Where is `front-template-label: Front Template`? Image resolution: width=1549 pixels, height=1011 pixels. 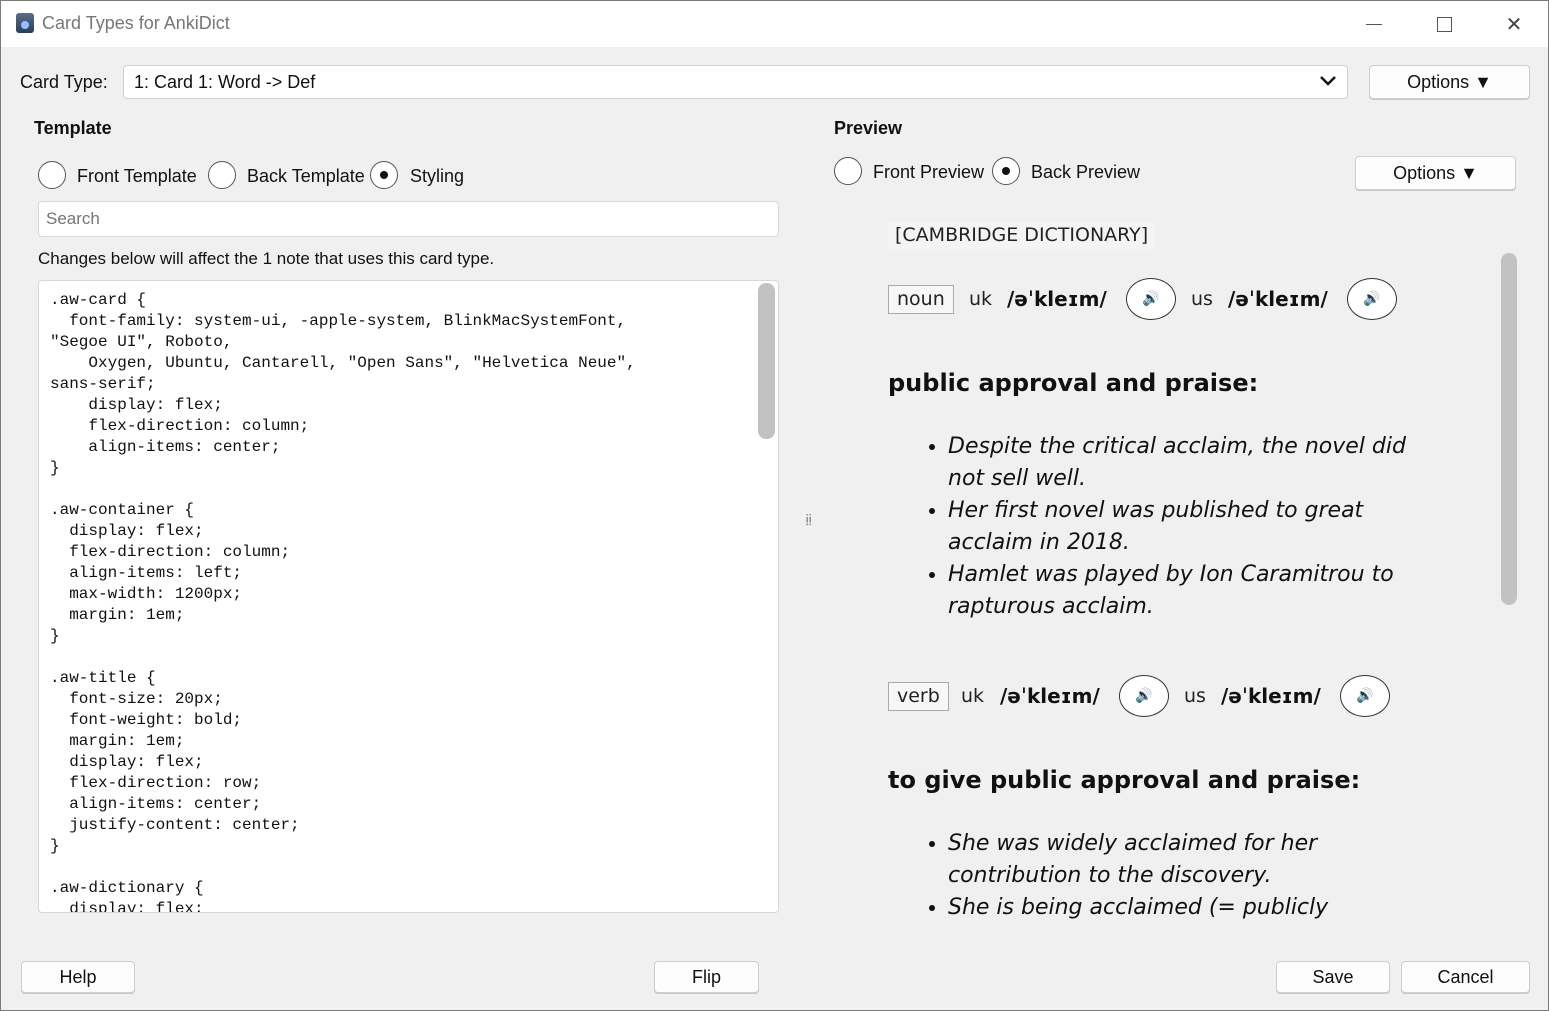 front-template-label: Front Template is located at coordinates (137, 176).